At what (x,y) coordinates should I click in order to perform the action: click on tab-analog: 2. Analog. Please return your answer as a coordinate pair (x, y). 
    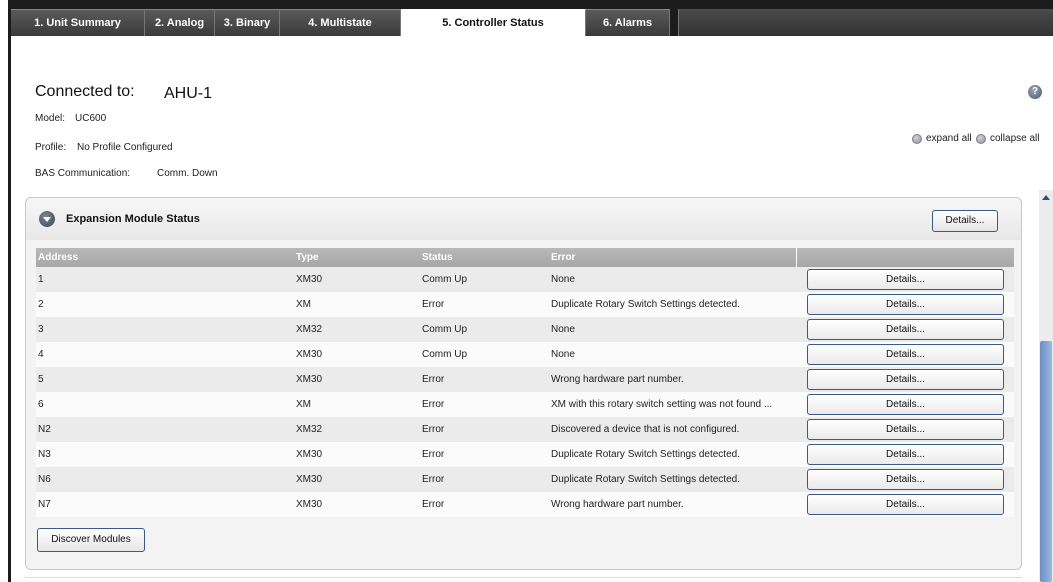
    Looking at the image, I should click on (180, 22).